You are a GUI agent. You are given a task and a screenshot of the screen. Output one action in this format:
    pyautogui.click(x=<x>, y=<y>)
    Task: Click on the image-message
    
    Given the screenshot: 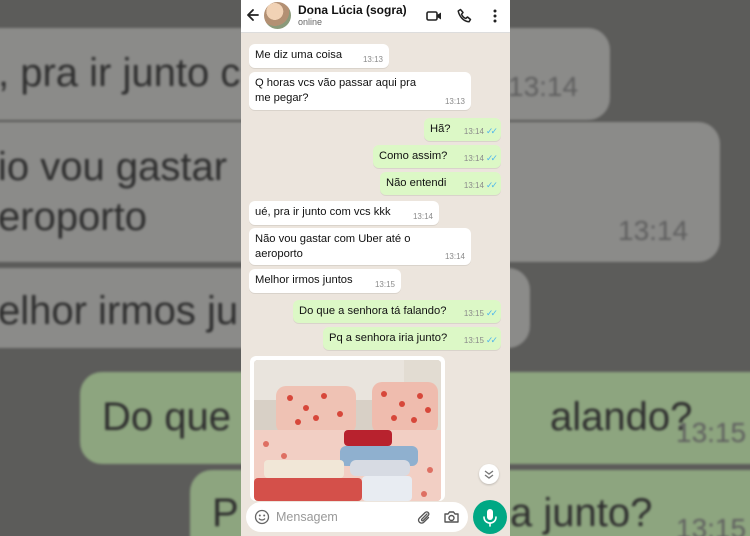 What is the action you would take?
    pyautogui.click(x=347, y=428)
    